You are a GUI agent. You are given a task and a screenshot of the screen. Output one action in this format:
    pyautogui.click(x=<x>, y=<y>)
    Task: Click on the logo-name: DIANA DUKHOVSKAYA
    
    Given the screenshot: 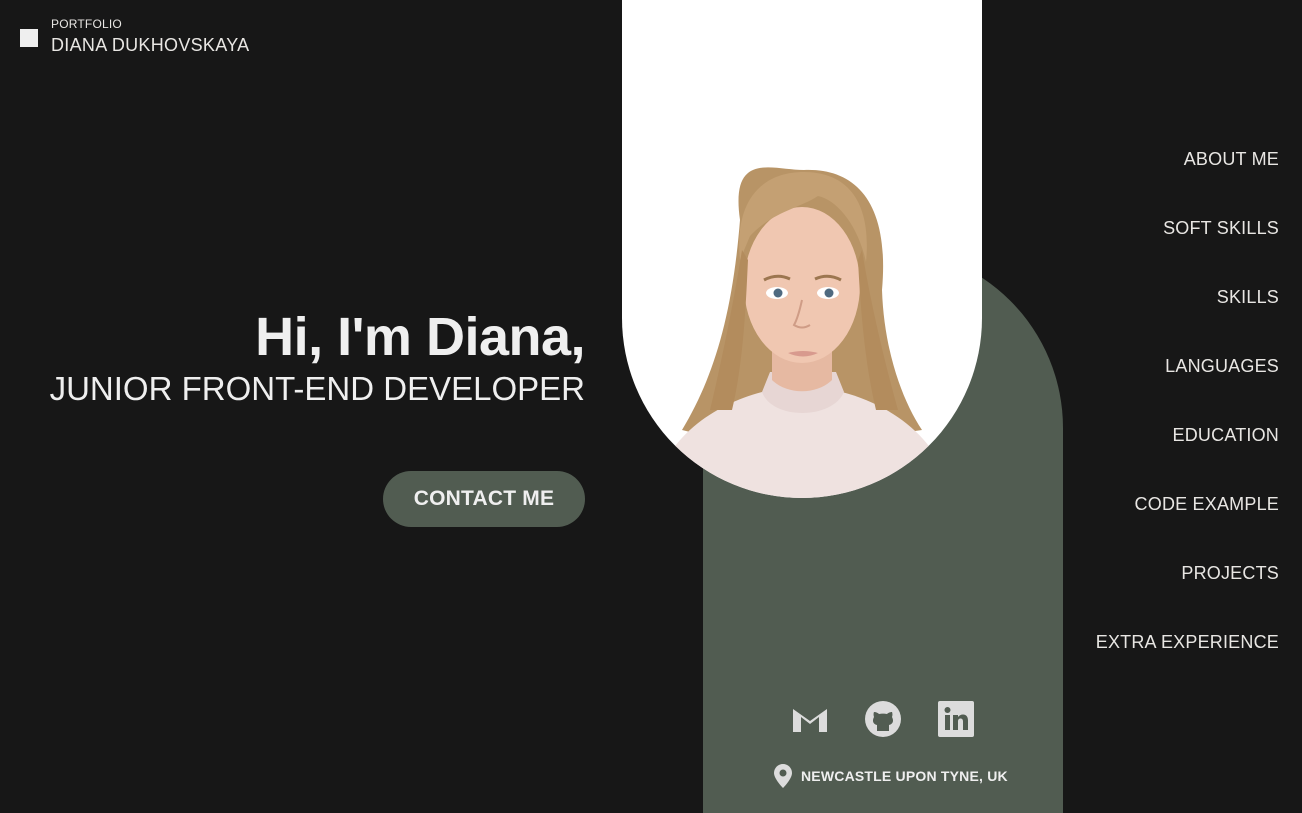 What is the action you would take?
    pyautogui.click(x=150, y=45)
    